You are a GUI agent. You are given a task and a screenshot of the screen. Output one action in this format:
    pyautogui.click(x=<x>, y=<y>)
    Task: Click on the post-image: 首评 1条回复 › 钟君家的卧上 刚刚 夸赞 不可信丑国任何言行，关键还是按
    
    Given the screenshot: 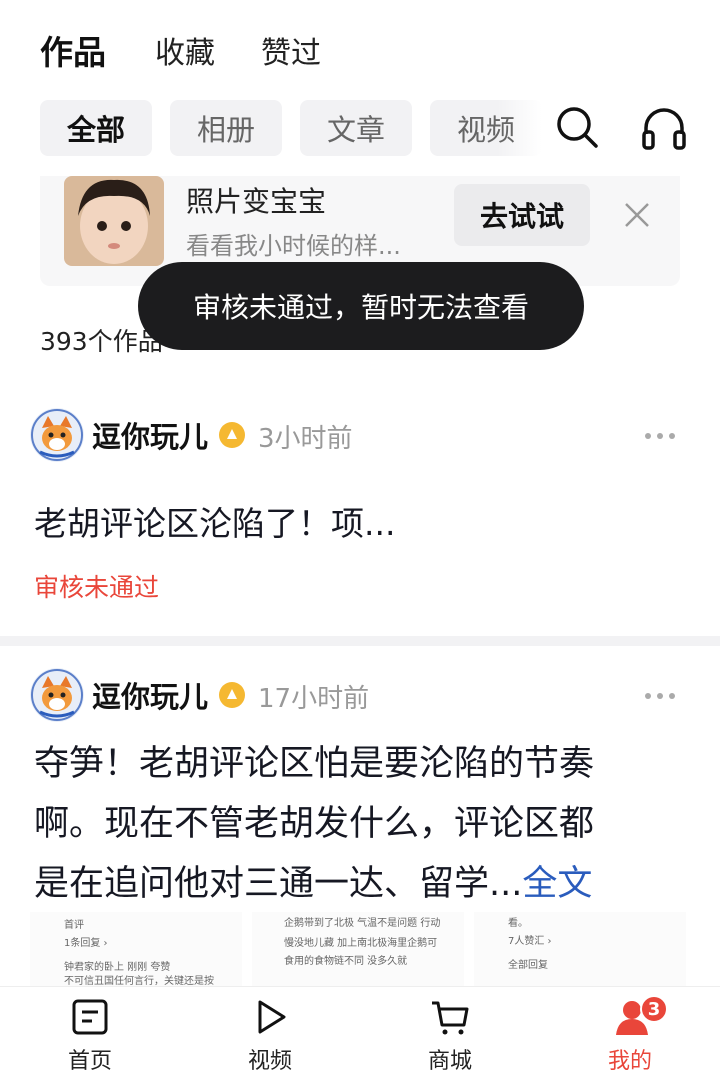 What is the action you would take?
    pyautogui.click(x=136, y=949)
    